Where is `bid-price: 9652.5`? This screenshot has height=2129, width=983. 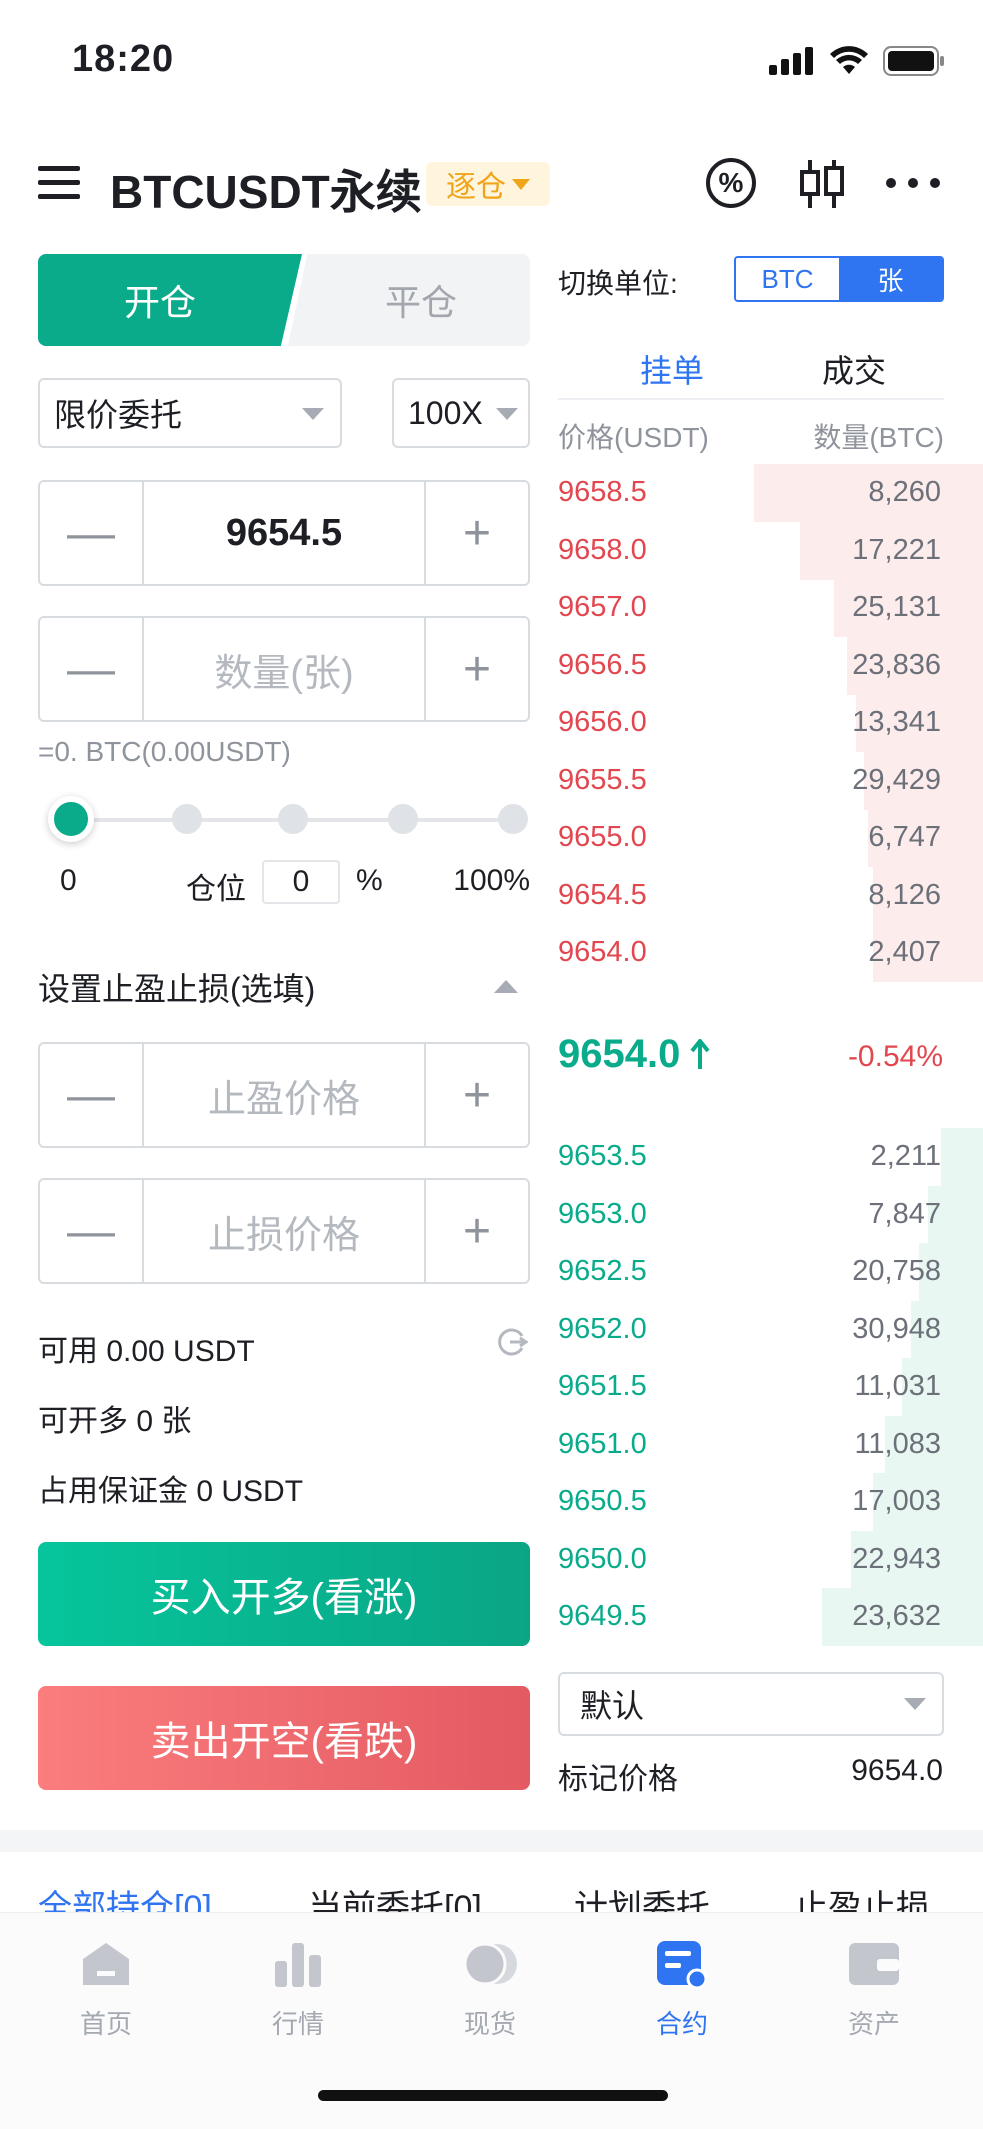
bid-price: 9652.5 is located at coordinates (602, 1271).